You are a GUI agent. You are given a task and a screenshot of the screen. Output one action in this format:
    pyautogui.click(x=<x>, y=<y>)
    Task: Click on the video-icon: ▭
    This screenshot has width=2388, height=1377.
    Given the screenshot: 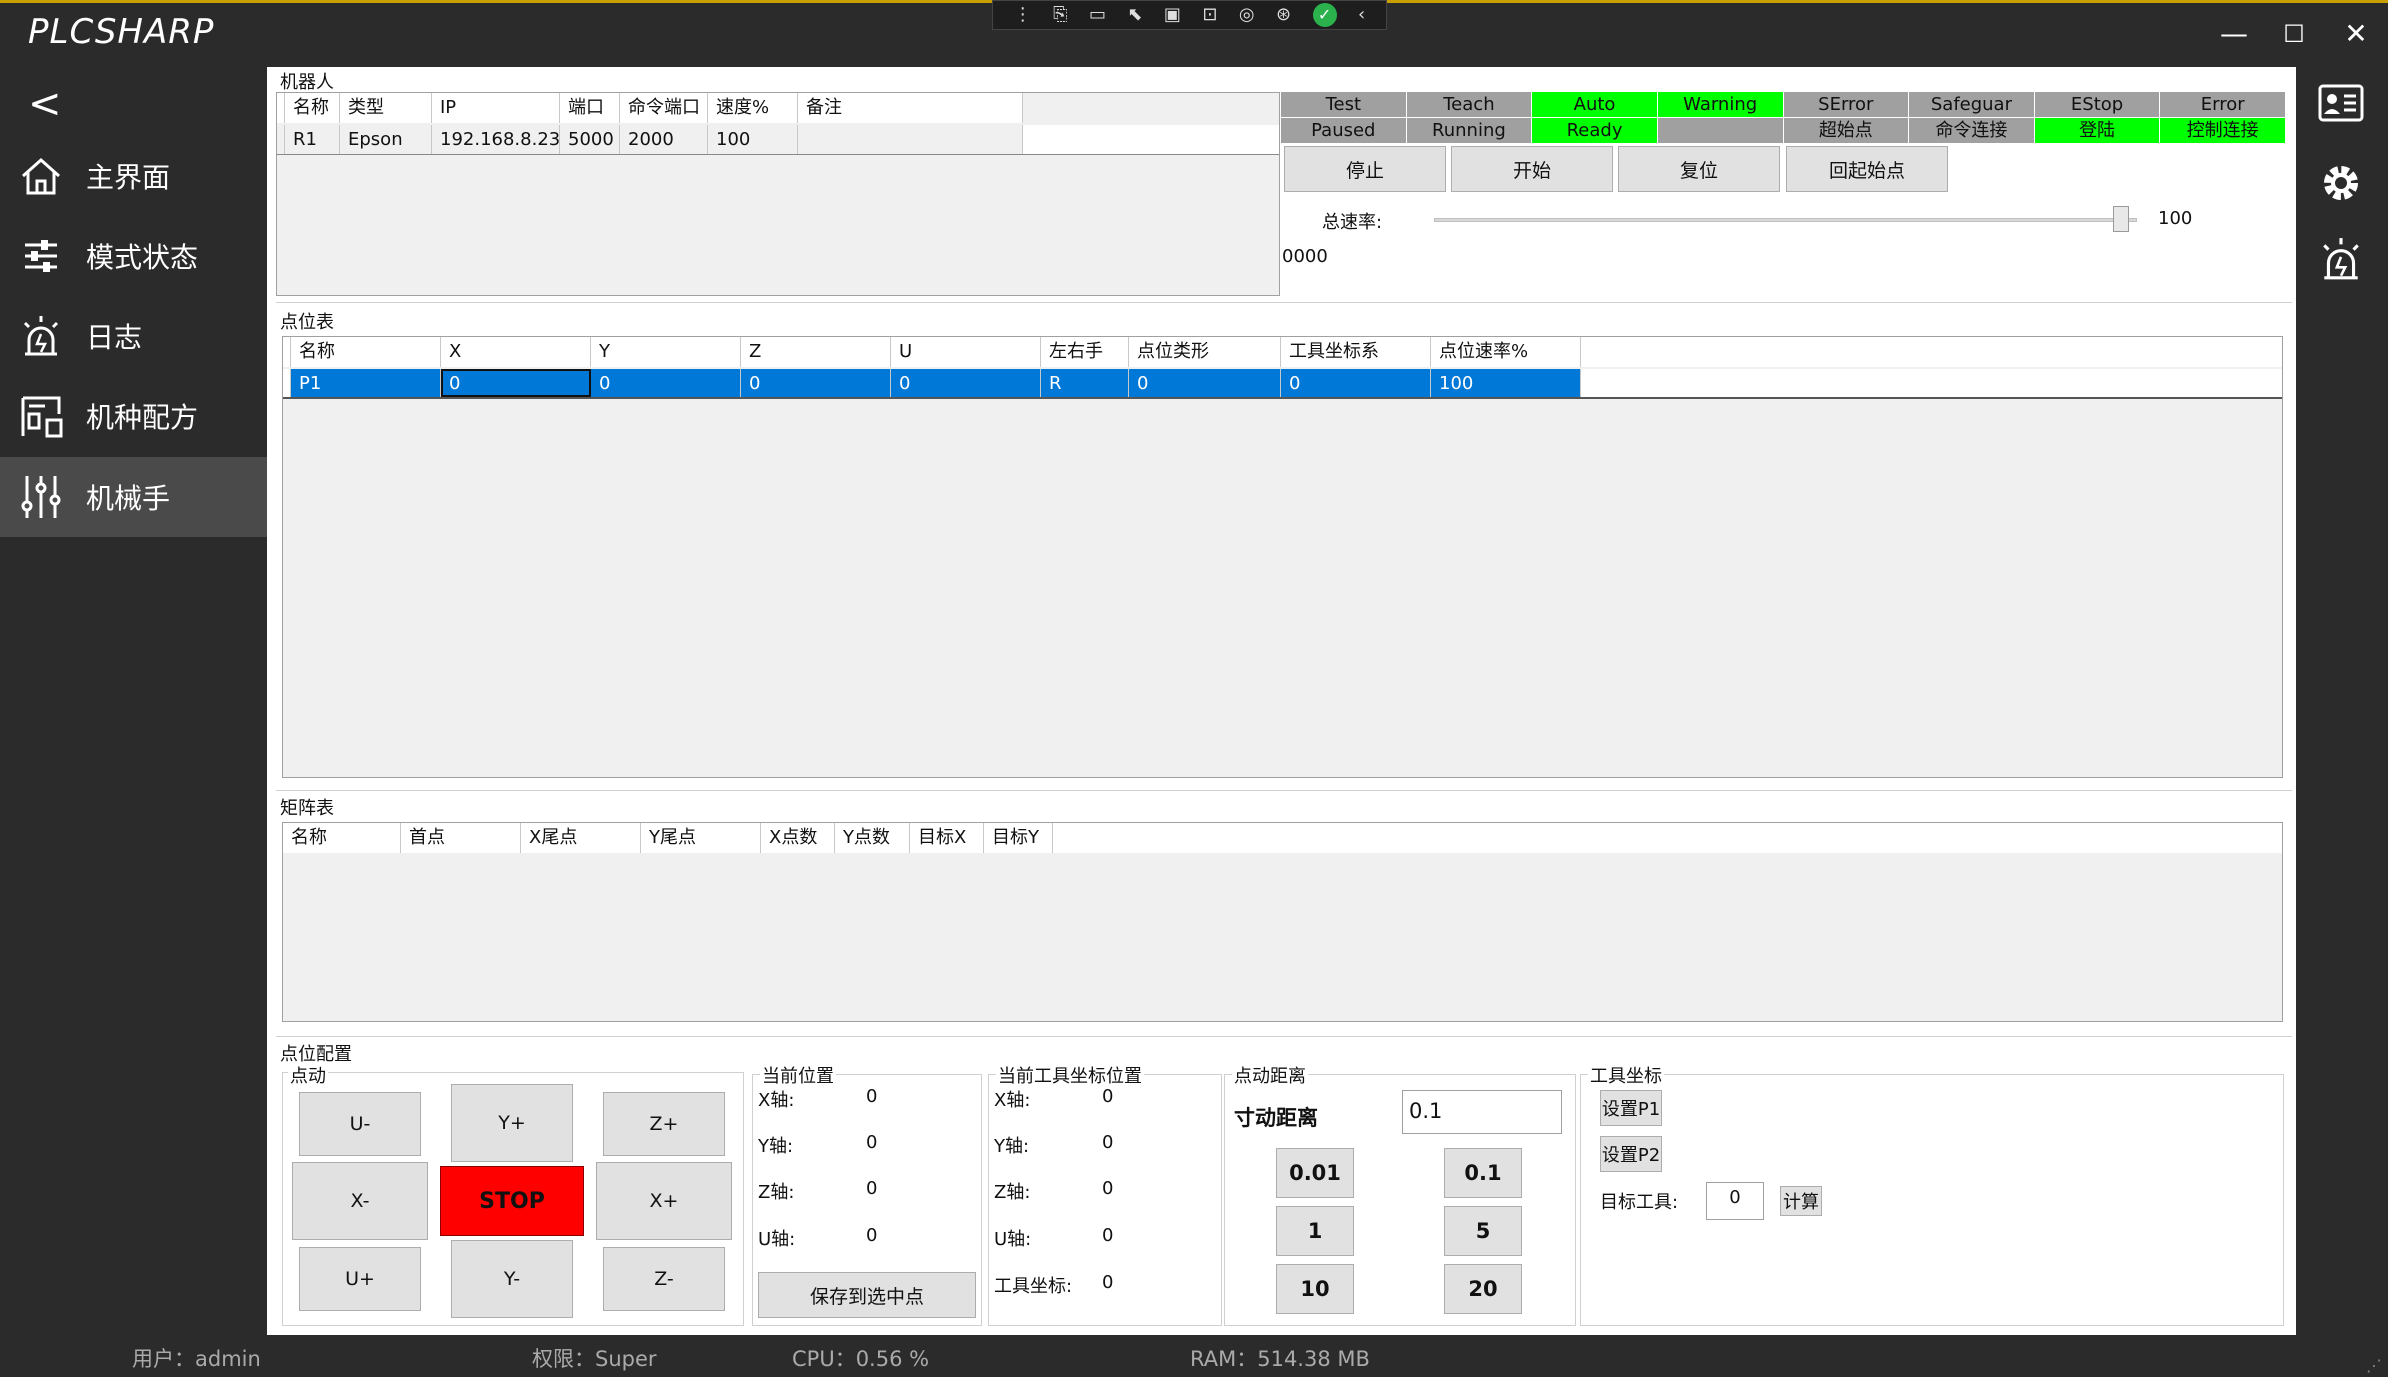 What is the action you would take?
    pyautogui.click(x=1097, y=15)
    